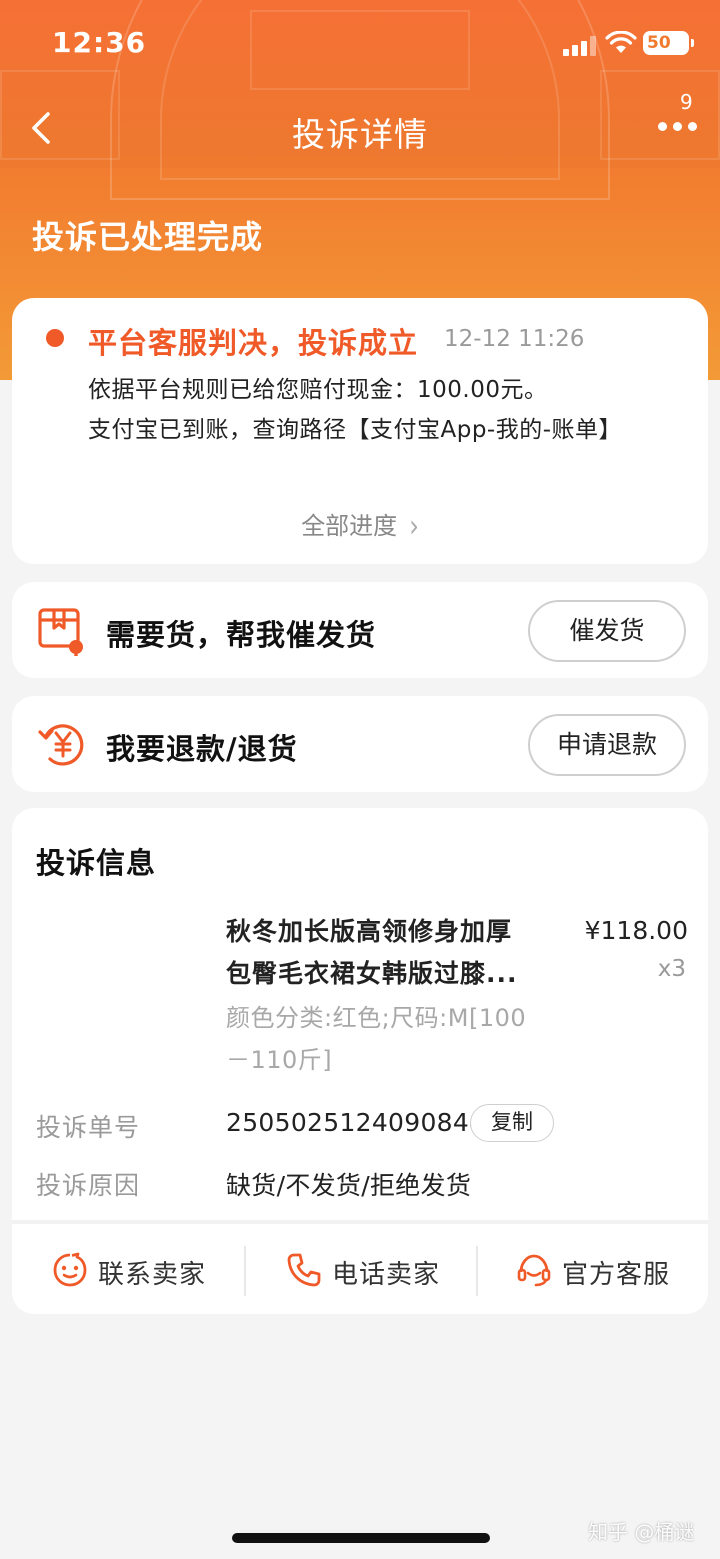 The width and height of the screenshot is (720, 1559). Describe the element at coordinates (616, 1275) in the screenshot. I see `official-service-label: 官方客服` at that location.